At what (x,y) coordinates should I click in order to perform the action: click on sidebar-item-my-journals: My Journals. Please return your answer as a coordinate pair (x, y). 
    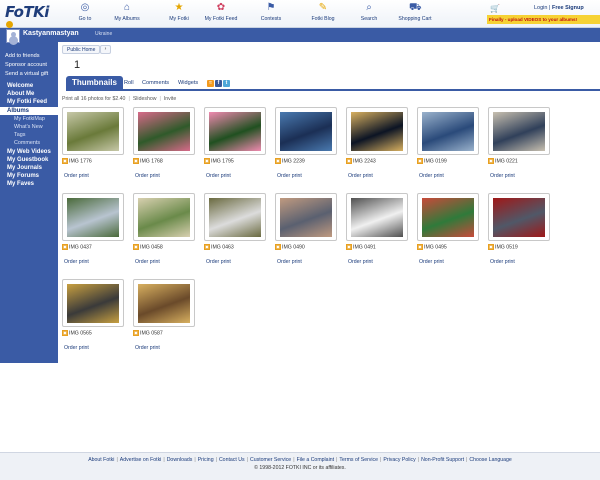
    Looking at the image, I should click on (29, 168).